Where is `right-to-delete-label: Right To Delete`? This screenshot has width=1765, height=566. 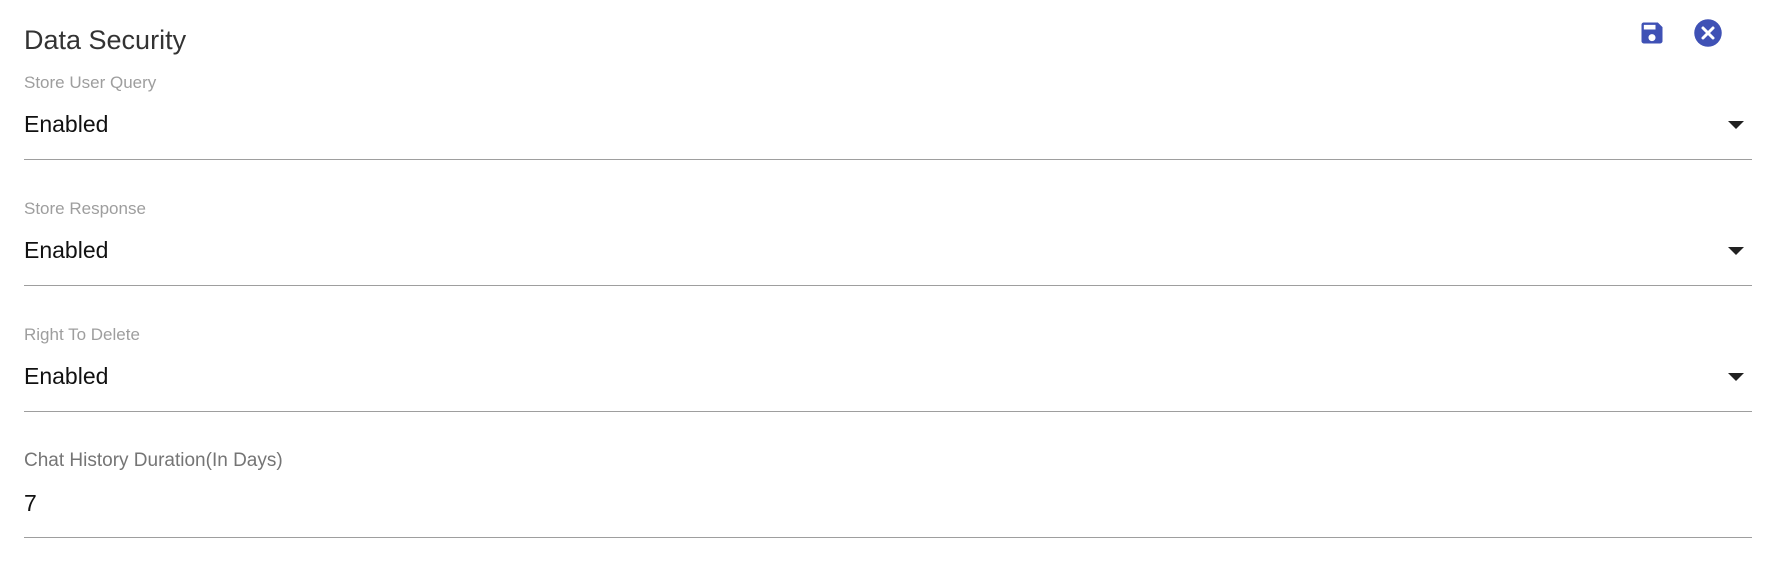 right-to-delete-label: Right To Delete is located at coordinates (82, 334).